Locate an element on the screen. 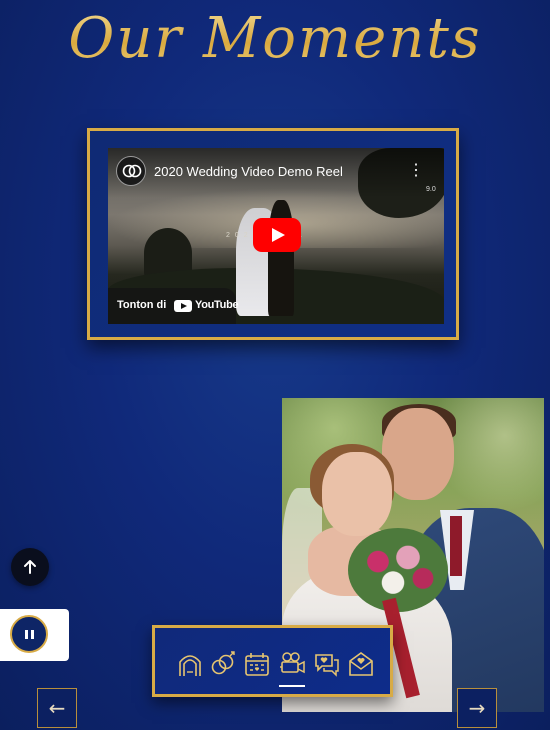 The width and height of the screenshot is (550, 730). more-options-icon: ⋮ is located at coordinates (416, 171).